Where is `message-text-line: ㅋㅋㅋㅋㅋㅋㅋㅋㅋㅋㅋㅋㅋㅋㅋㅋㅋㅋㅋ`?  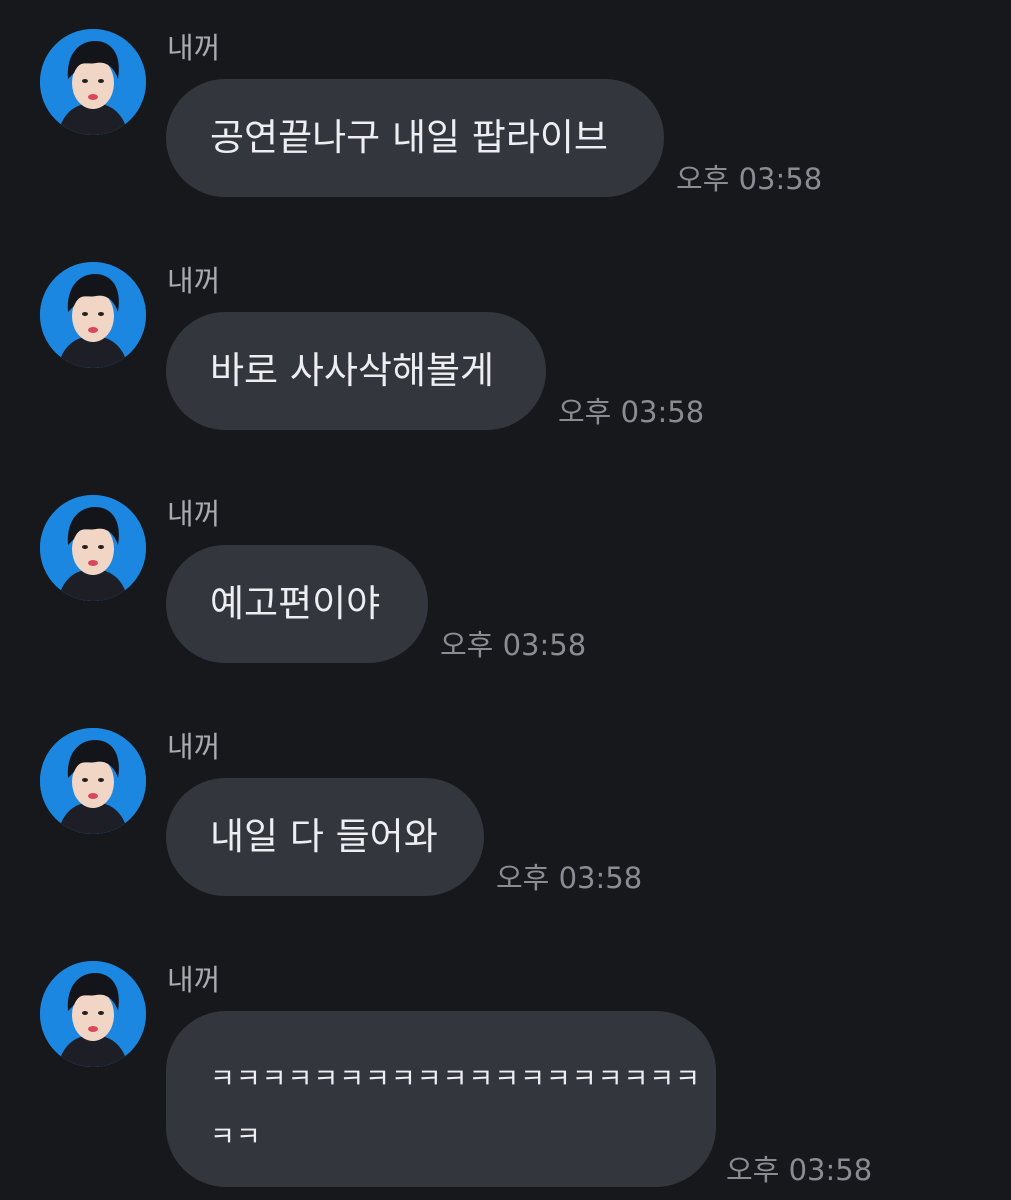 message-text-line: ㅋㅋㅋㅋㅋㅋㅋㅋㅋㅋㅋㅋㅋㅋㅋㅋㅋㅋㅋ is located at coordinates (455, 1079).